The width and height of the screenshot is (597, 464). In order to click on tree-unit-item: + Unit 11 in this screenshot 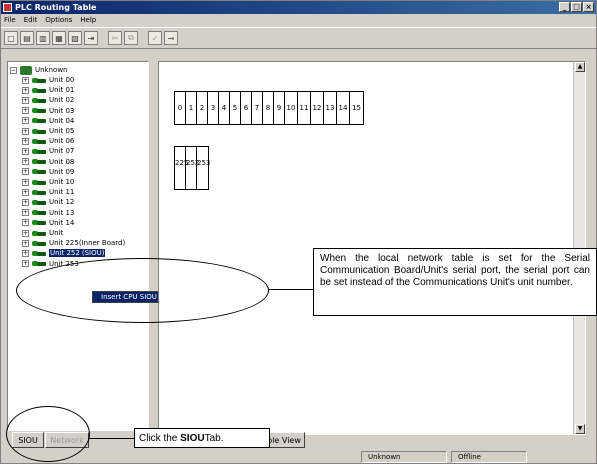, I will do `click(48, 192)`.